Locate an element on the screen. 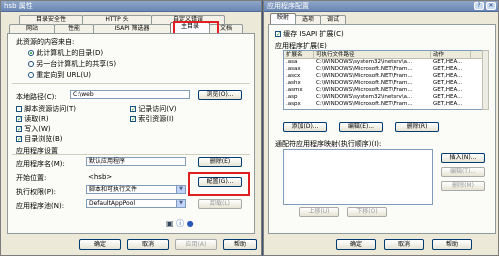  tab-website: 网站 is located at coordinates (32, 28).